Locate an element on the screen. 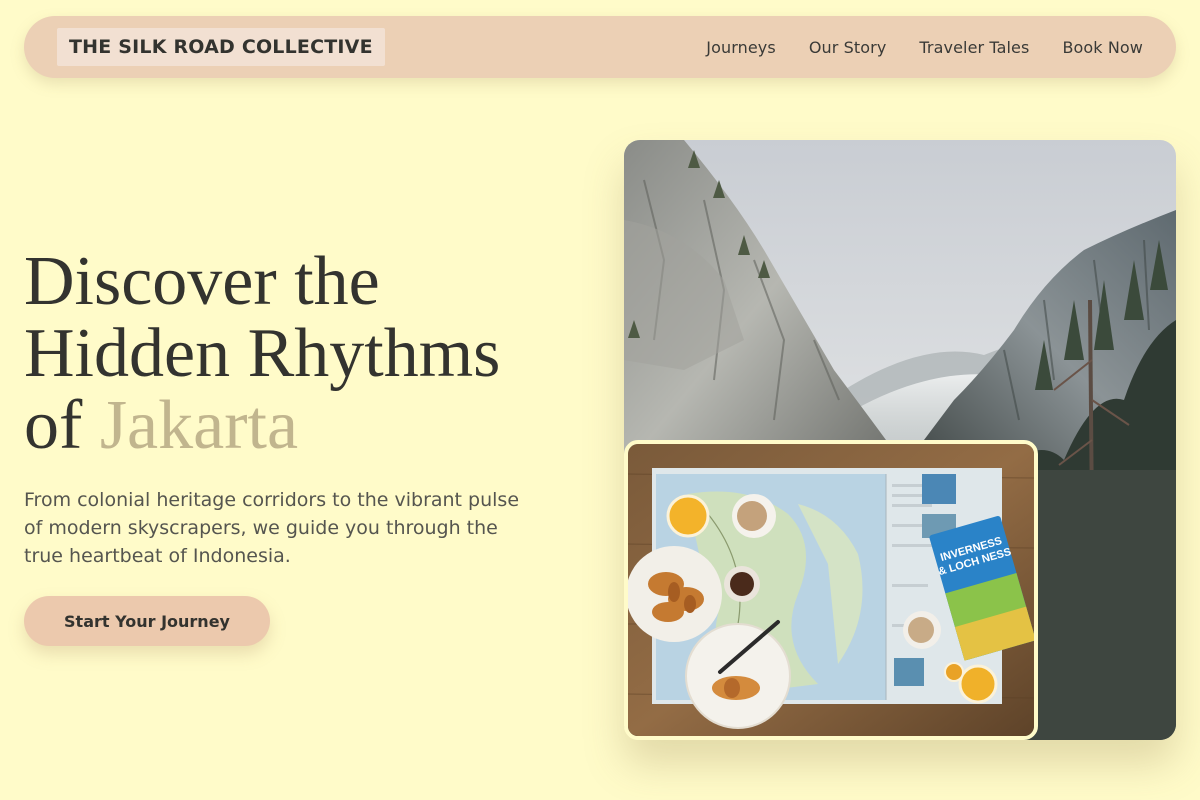 This screenshot has width=1200, height=800. start-journey-button: Start Your Journey is located at coordinates (147, 621).